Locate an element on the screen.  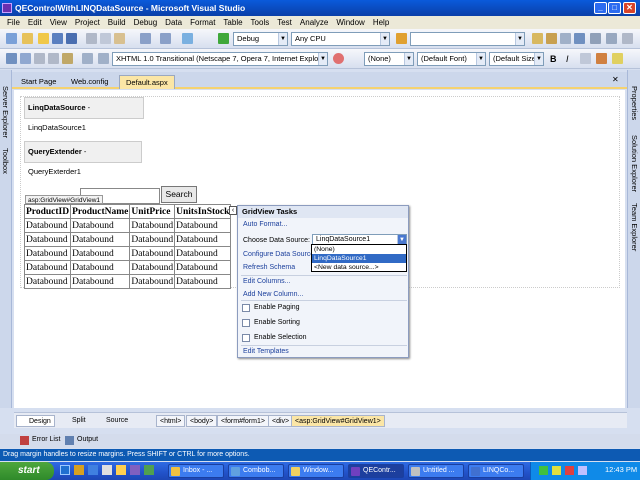
format-document-icon is located at coordinates (87, 58).